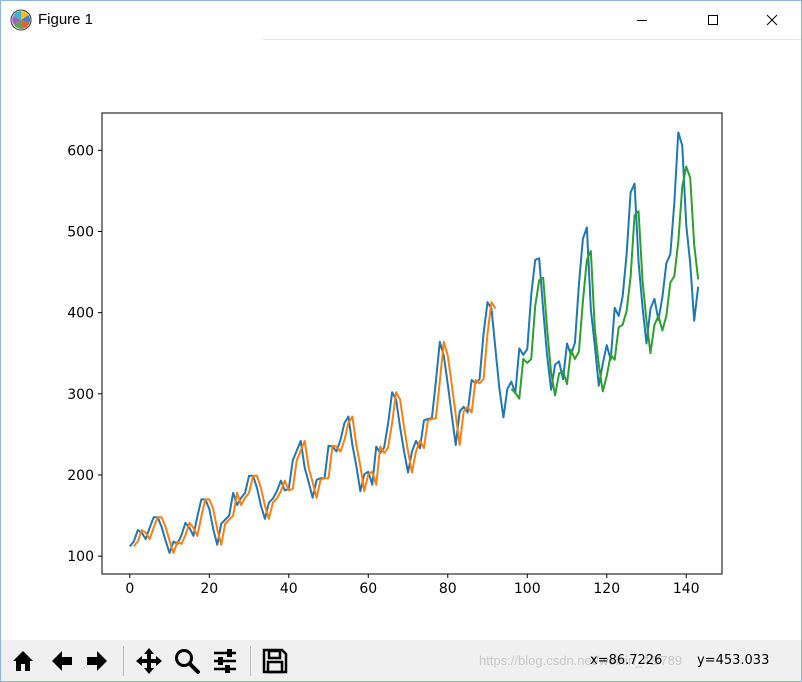 The height and width of the screenshot is (682, 802). I want to click on back-button, so click(62, 661).